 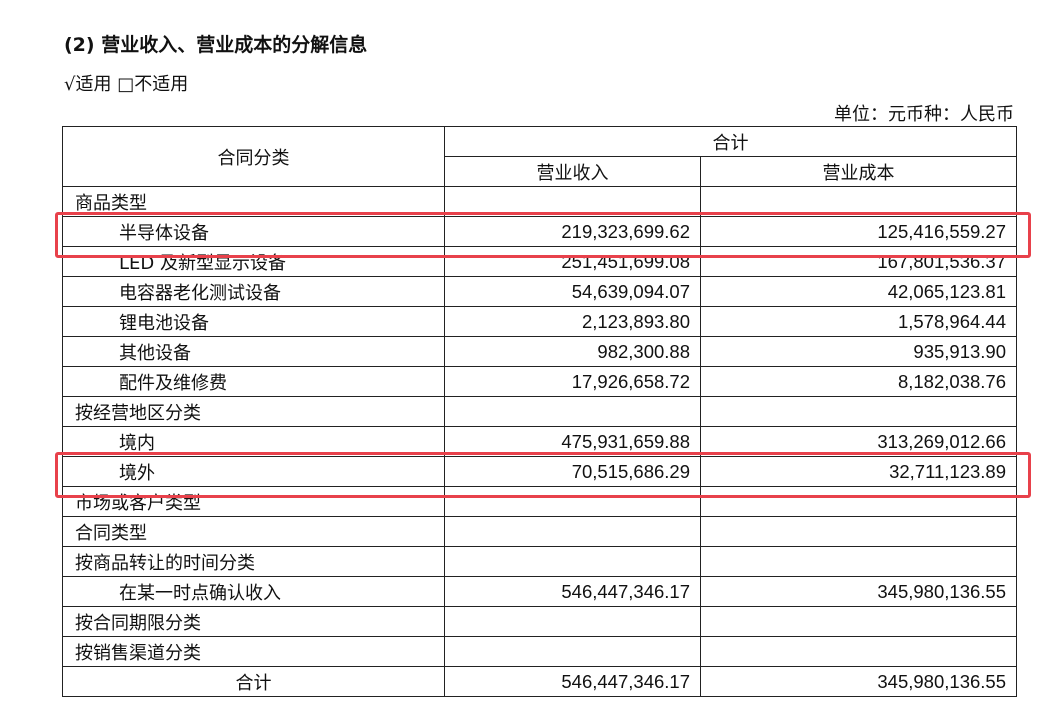 I want to click on row-label: 按销售渠道分类, so click(x=253, y=651).